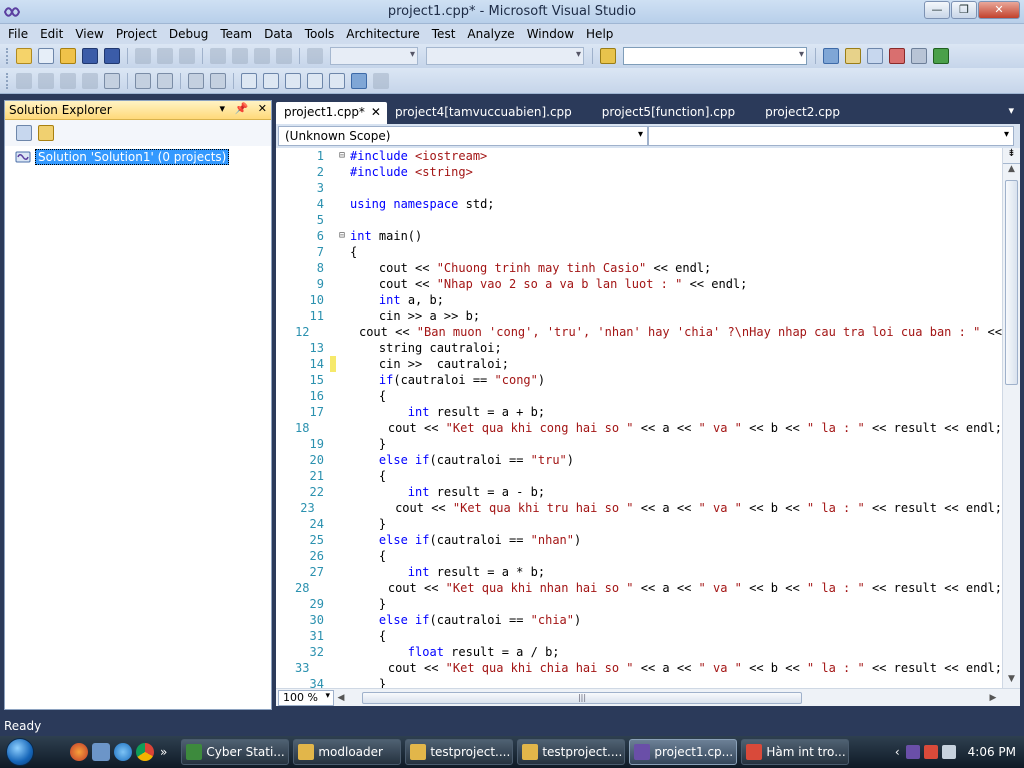  What do you see at coordinates (964, 10) in the screenshot?
I see `maximize-button: ❐` at bounding box center [964, 10].